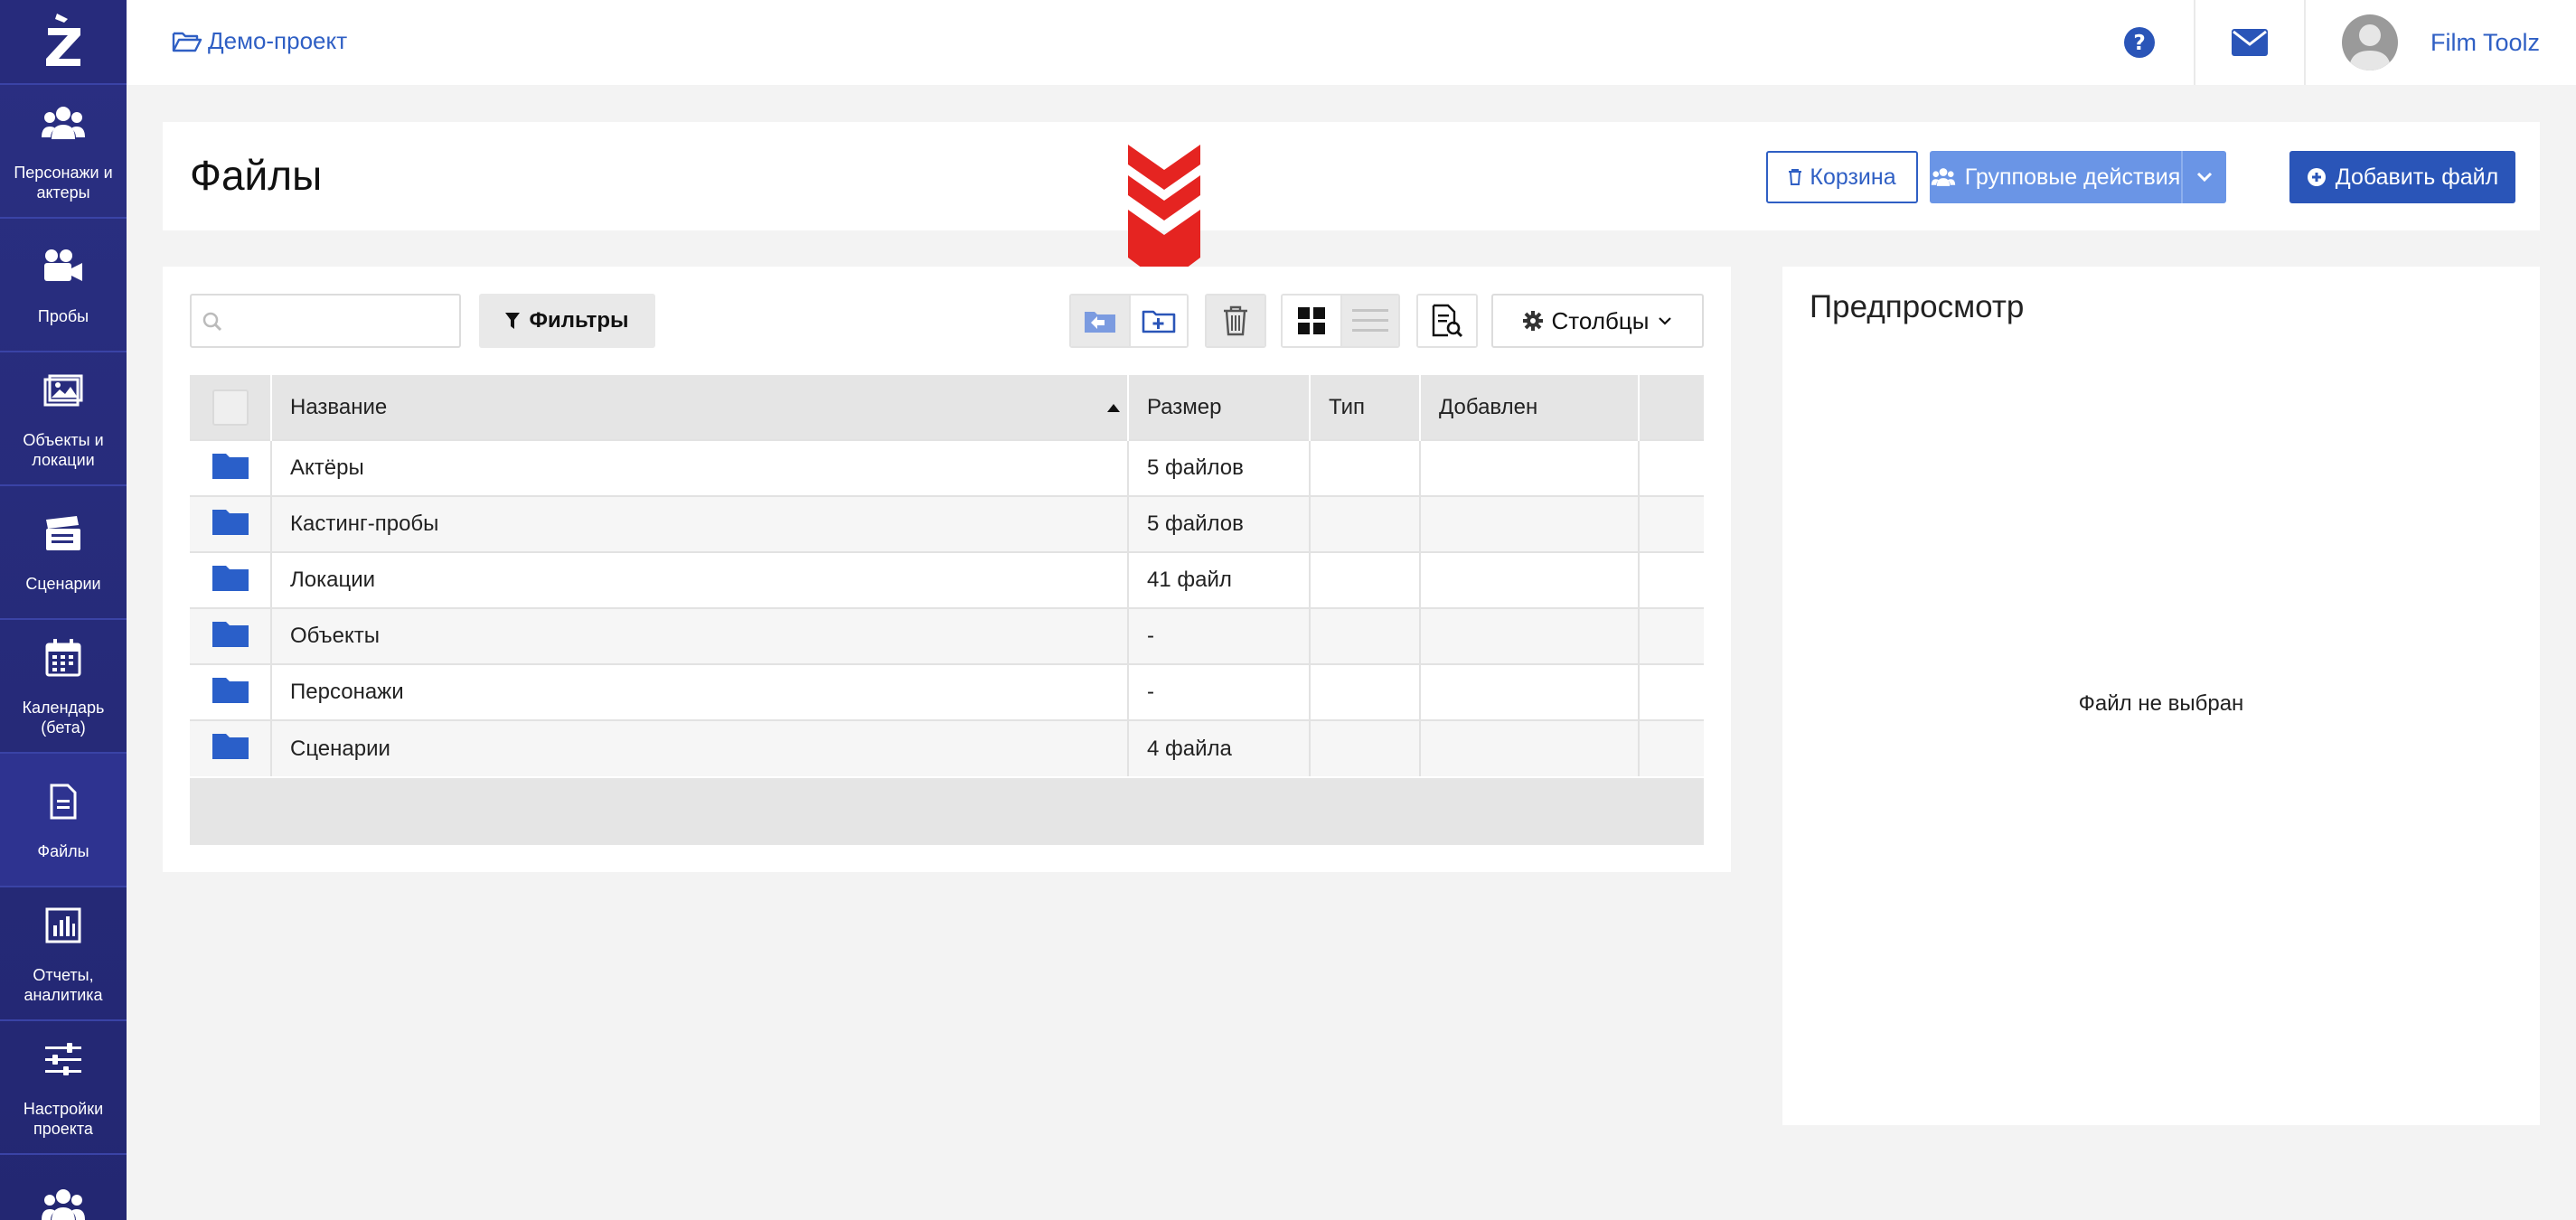 Image resolution: width=2576 pixels, height=1220 pixels. What do you see at coordinates (567, 321) in the screenshot?
I see `filters-button: Фильтры` at bounding box center [567, 321].